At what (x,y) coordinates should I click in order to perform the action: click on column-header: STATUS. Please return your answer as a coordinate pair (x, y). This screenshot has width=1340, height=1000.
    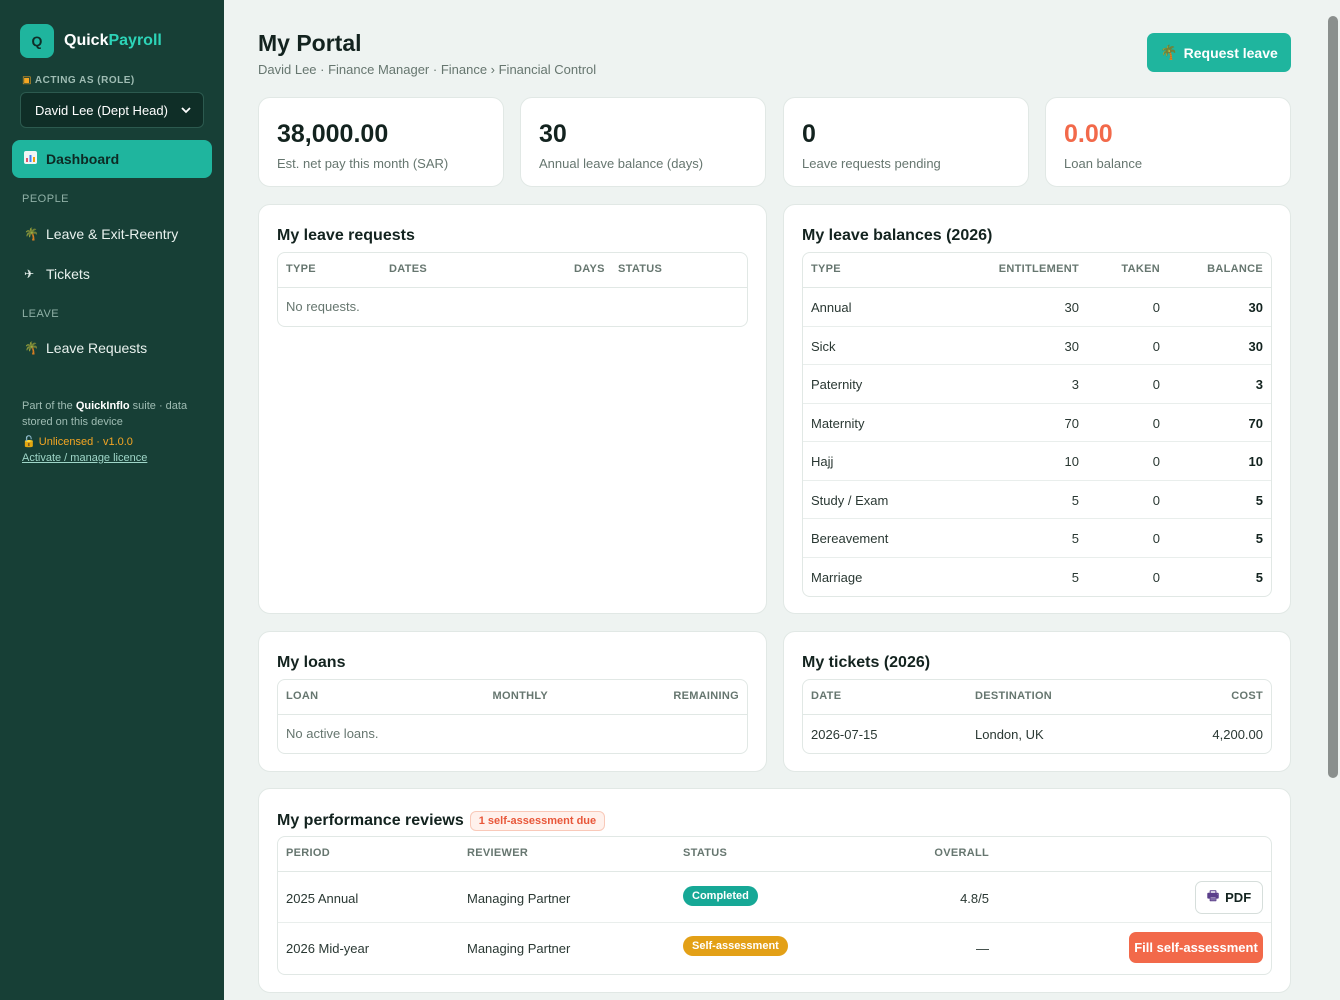
    Looking at the image, I should click on (705, 853).